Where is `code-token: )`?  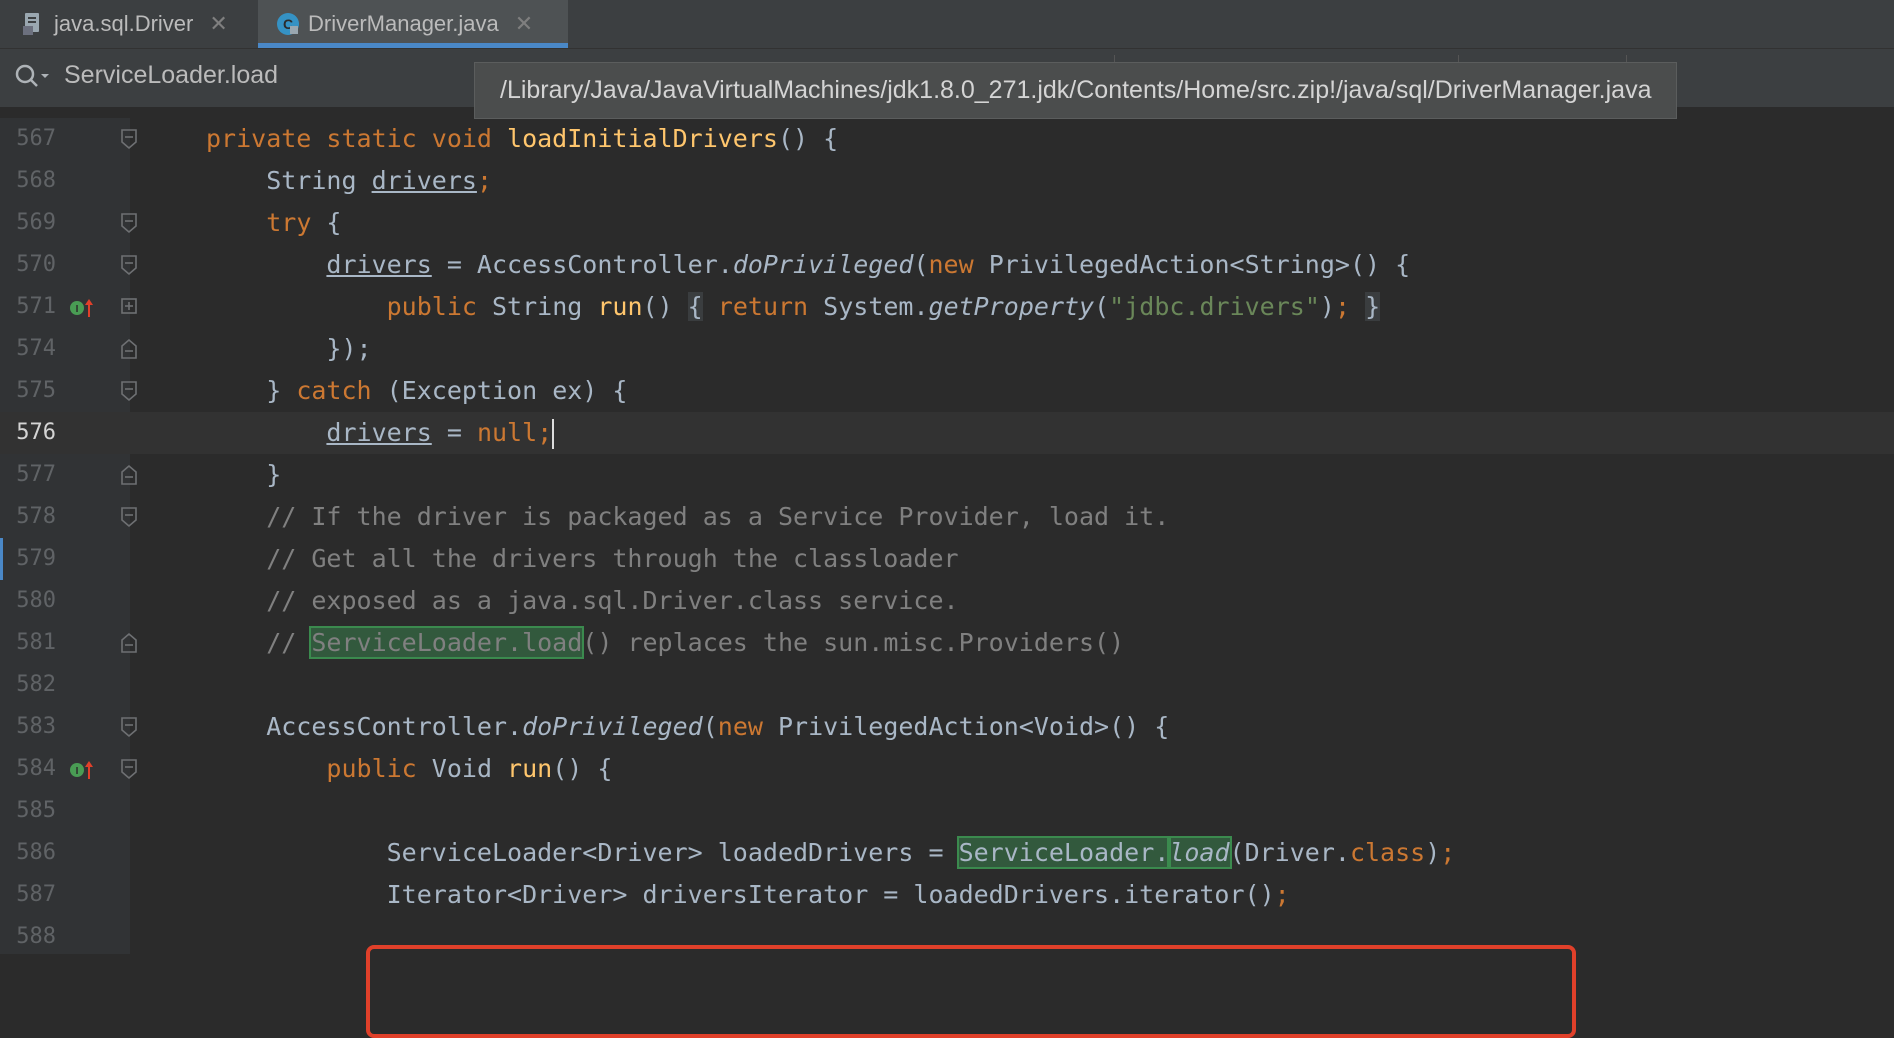
code-token: ) is located at coordinates (1433, 852).